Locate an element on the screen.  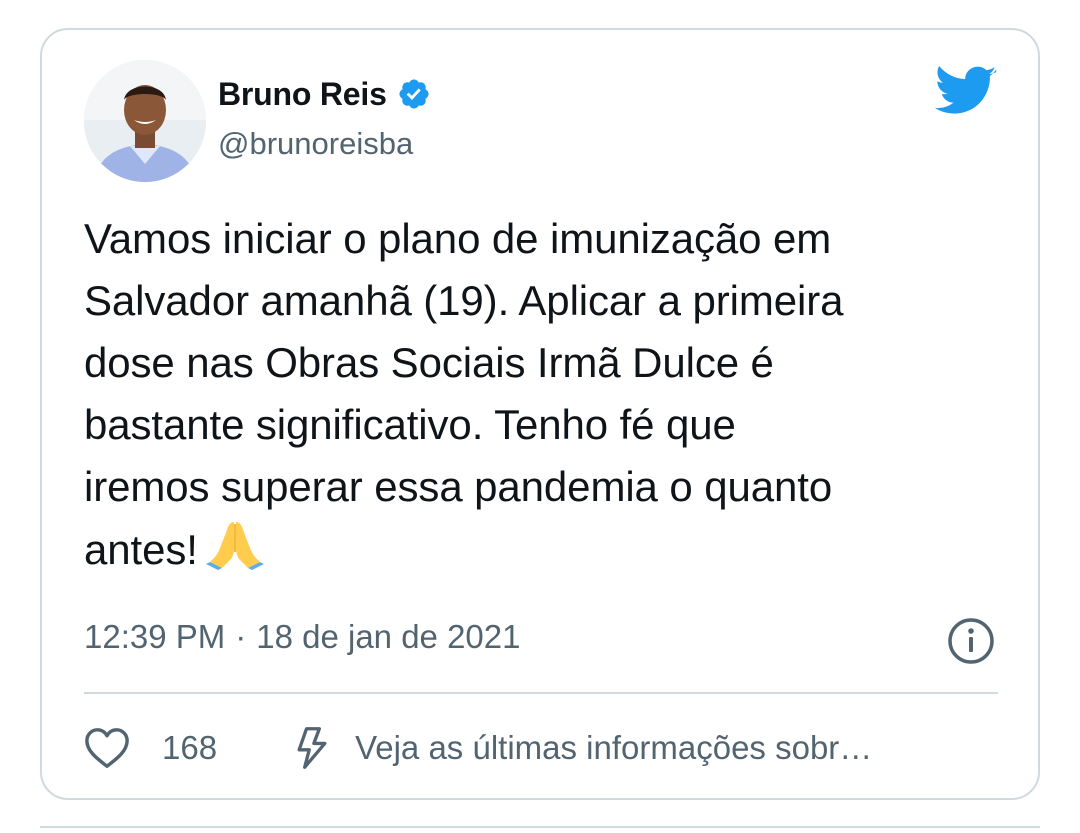
tweet-time: 12:39 PM is located at coordinates (154, 637).